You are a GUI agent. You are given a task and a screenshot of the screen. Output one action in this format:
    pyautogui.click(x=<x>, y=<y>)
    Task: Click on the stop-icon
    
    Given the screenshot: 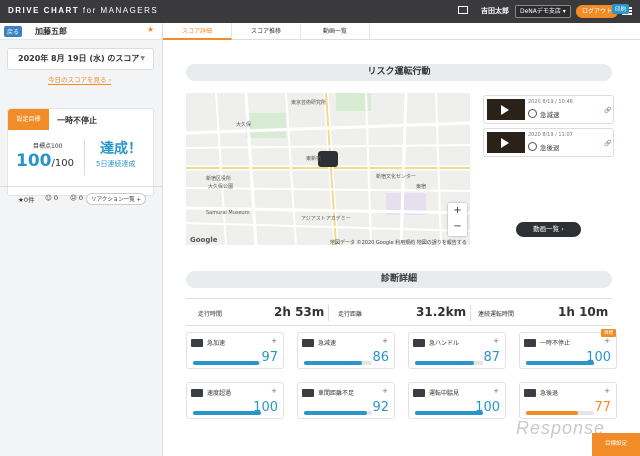 What is the action you would take?
    pyautogui.click(x=530, y=343)
    